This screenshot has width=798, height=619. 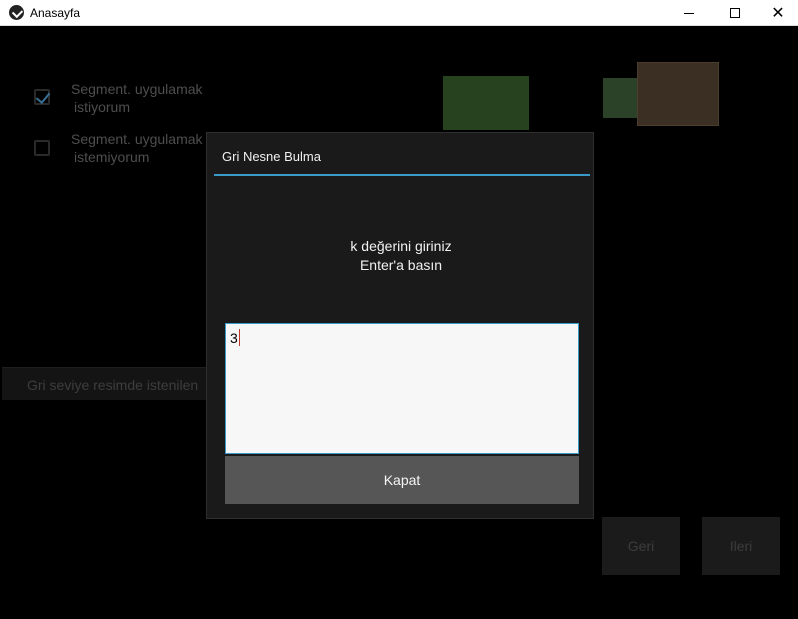 I want to click on minimize-icon, so click(x=689, y=13).